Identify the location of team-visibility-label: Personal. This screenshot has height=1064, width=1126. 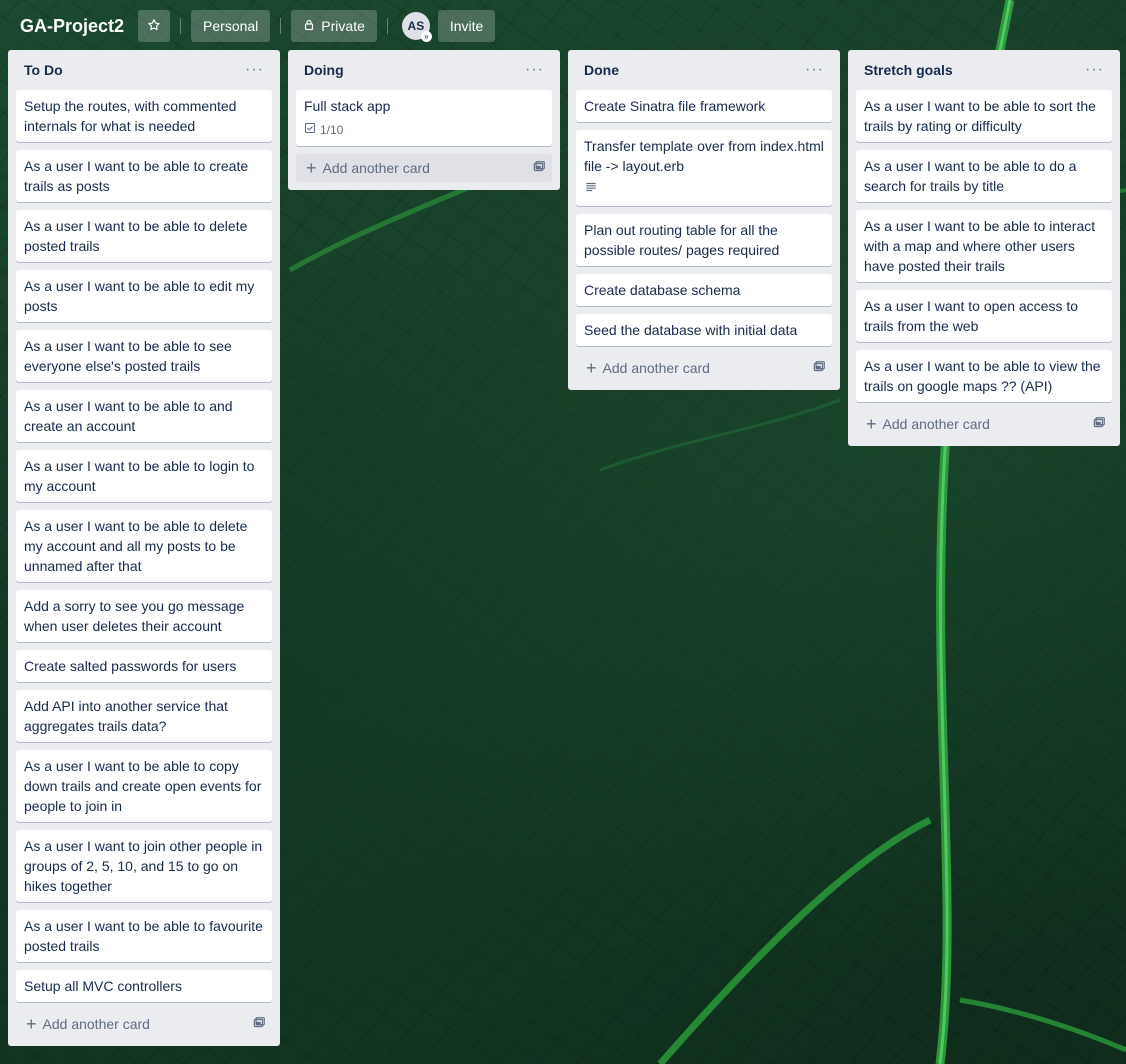
(231, 26).